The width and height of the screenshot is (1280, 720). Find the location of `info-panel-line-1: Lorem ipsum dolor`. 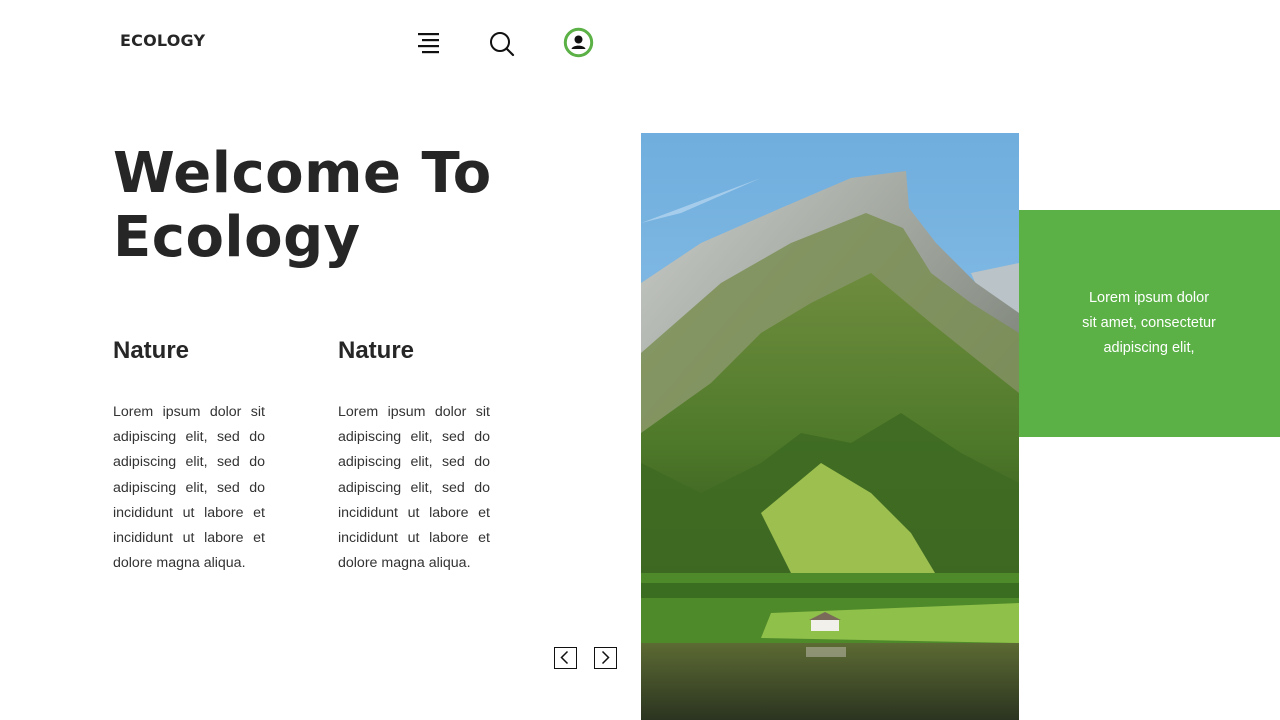

info-panel-line-1: Lorem ipsum dolor is located at coordinates (1149, 298).